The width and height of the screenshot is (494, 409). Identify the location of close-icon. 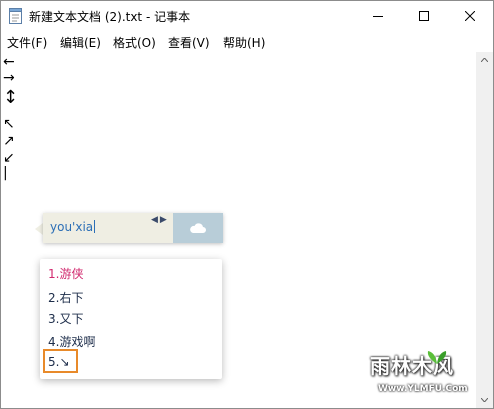
(470, 16).